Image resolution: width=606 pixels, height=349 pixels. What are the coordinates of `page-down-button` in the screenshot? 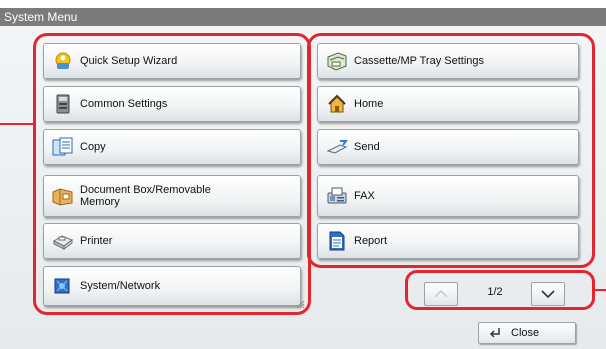 It's located at (548, 294).